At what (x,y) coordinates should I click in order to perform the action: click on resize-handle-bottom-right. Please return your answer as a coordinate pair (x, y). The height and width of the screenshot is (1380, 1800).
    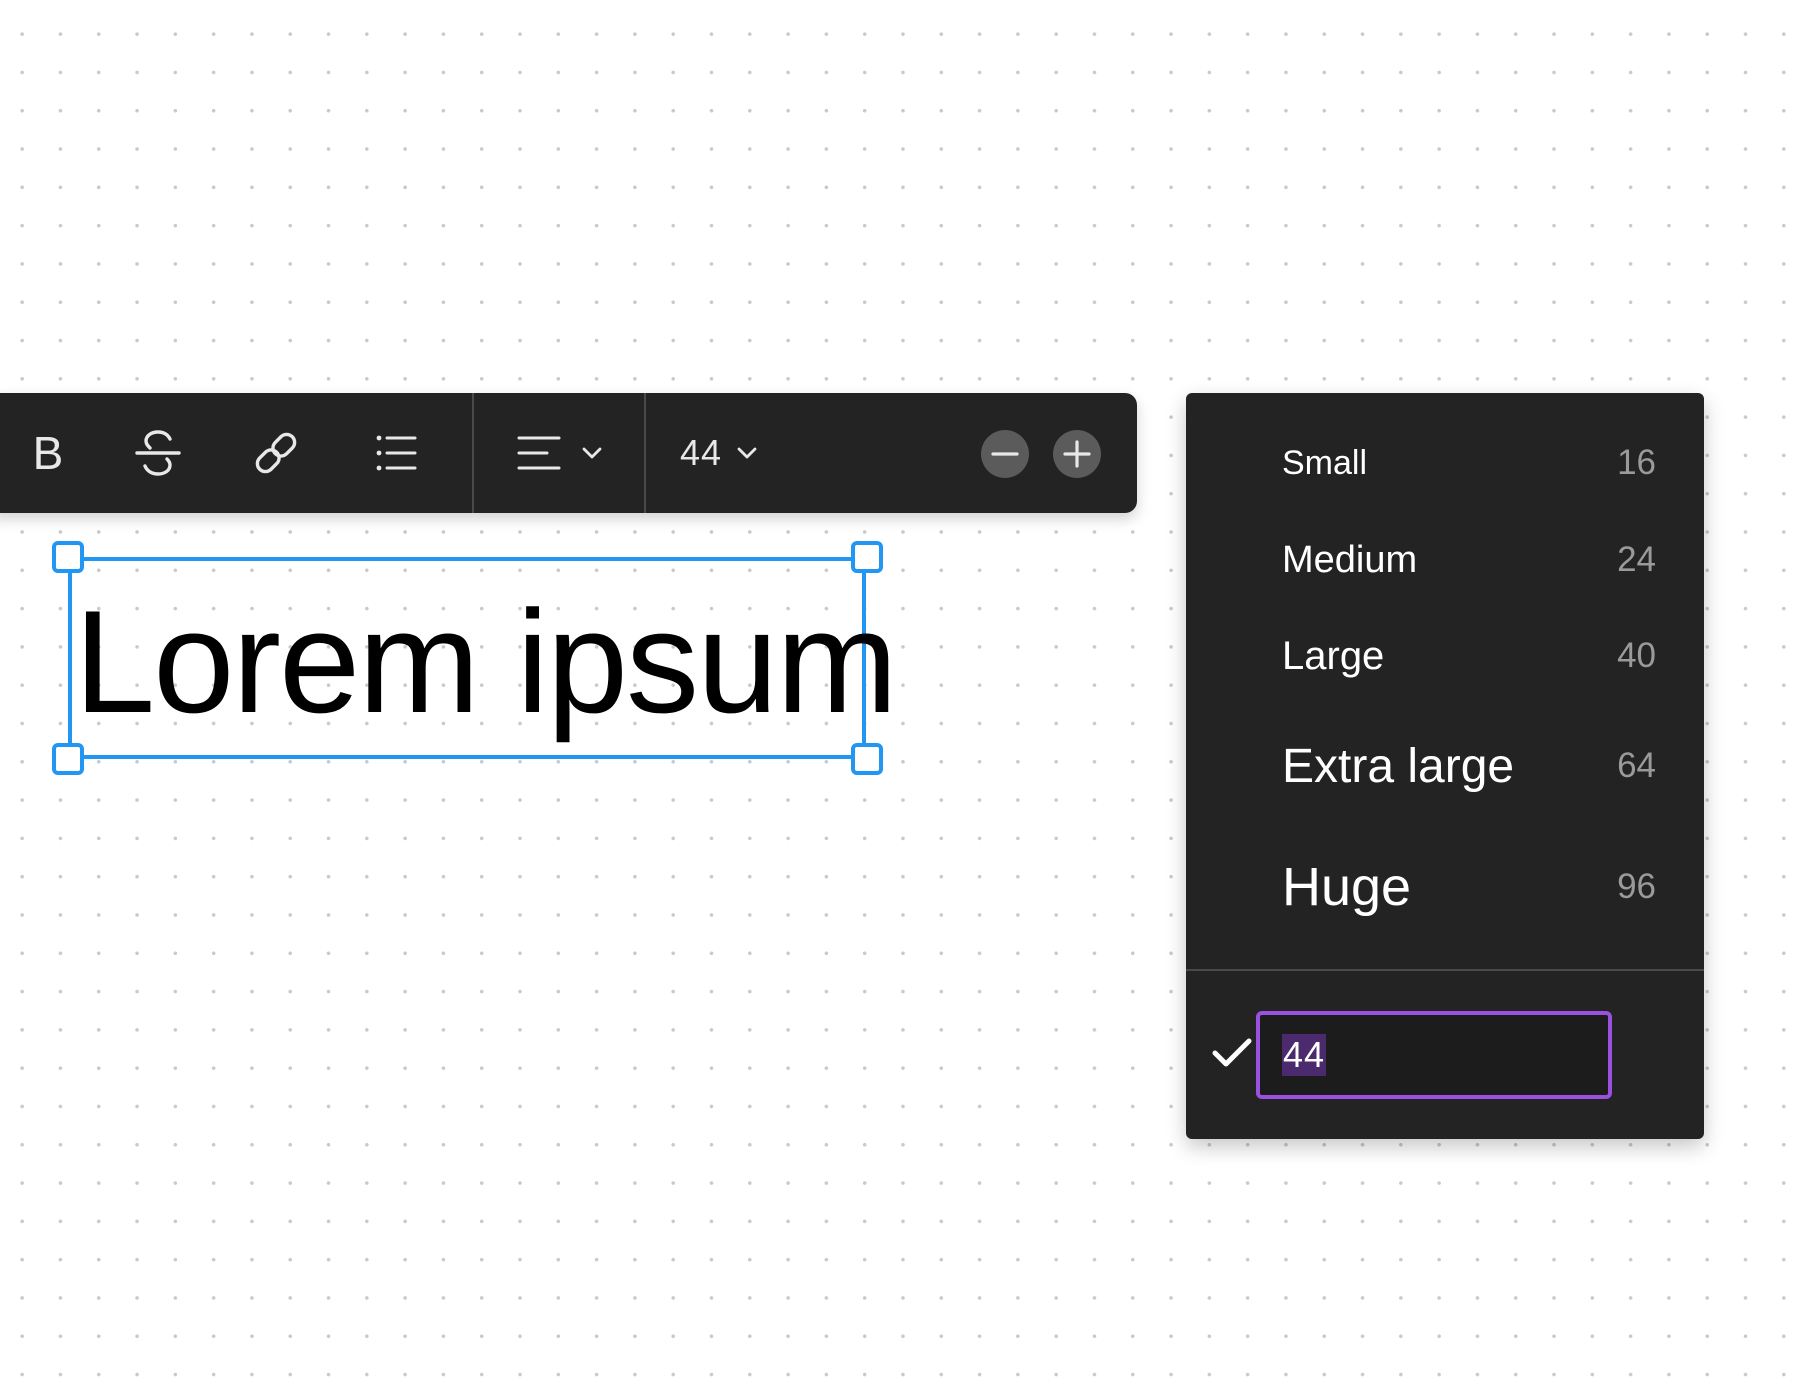
    Looking at the image, I should click on (867, 759).